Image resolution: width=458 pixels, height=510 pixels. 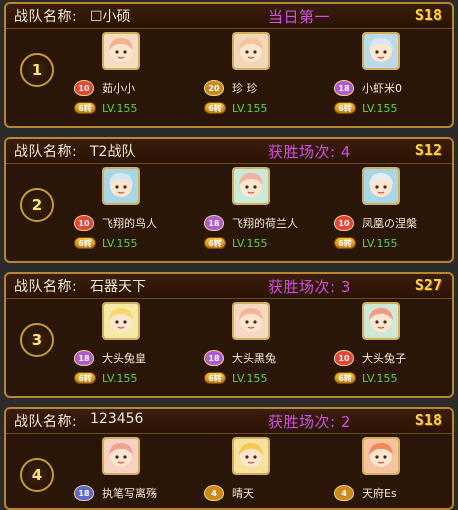 What do you see at coordinates (117, 419) in the screenshot?
I see `team-name: 123456` at bounding box center [117, 419].